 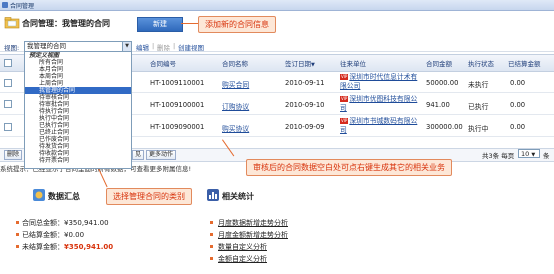 What do you see at coordinates (242, 259) in the screenshot?
I see `stats-link-amount-custom: 金额自定义分析` at bounding box center [242, 259].